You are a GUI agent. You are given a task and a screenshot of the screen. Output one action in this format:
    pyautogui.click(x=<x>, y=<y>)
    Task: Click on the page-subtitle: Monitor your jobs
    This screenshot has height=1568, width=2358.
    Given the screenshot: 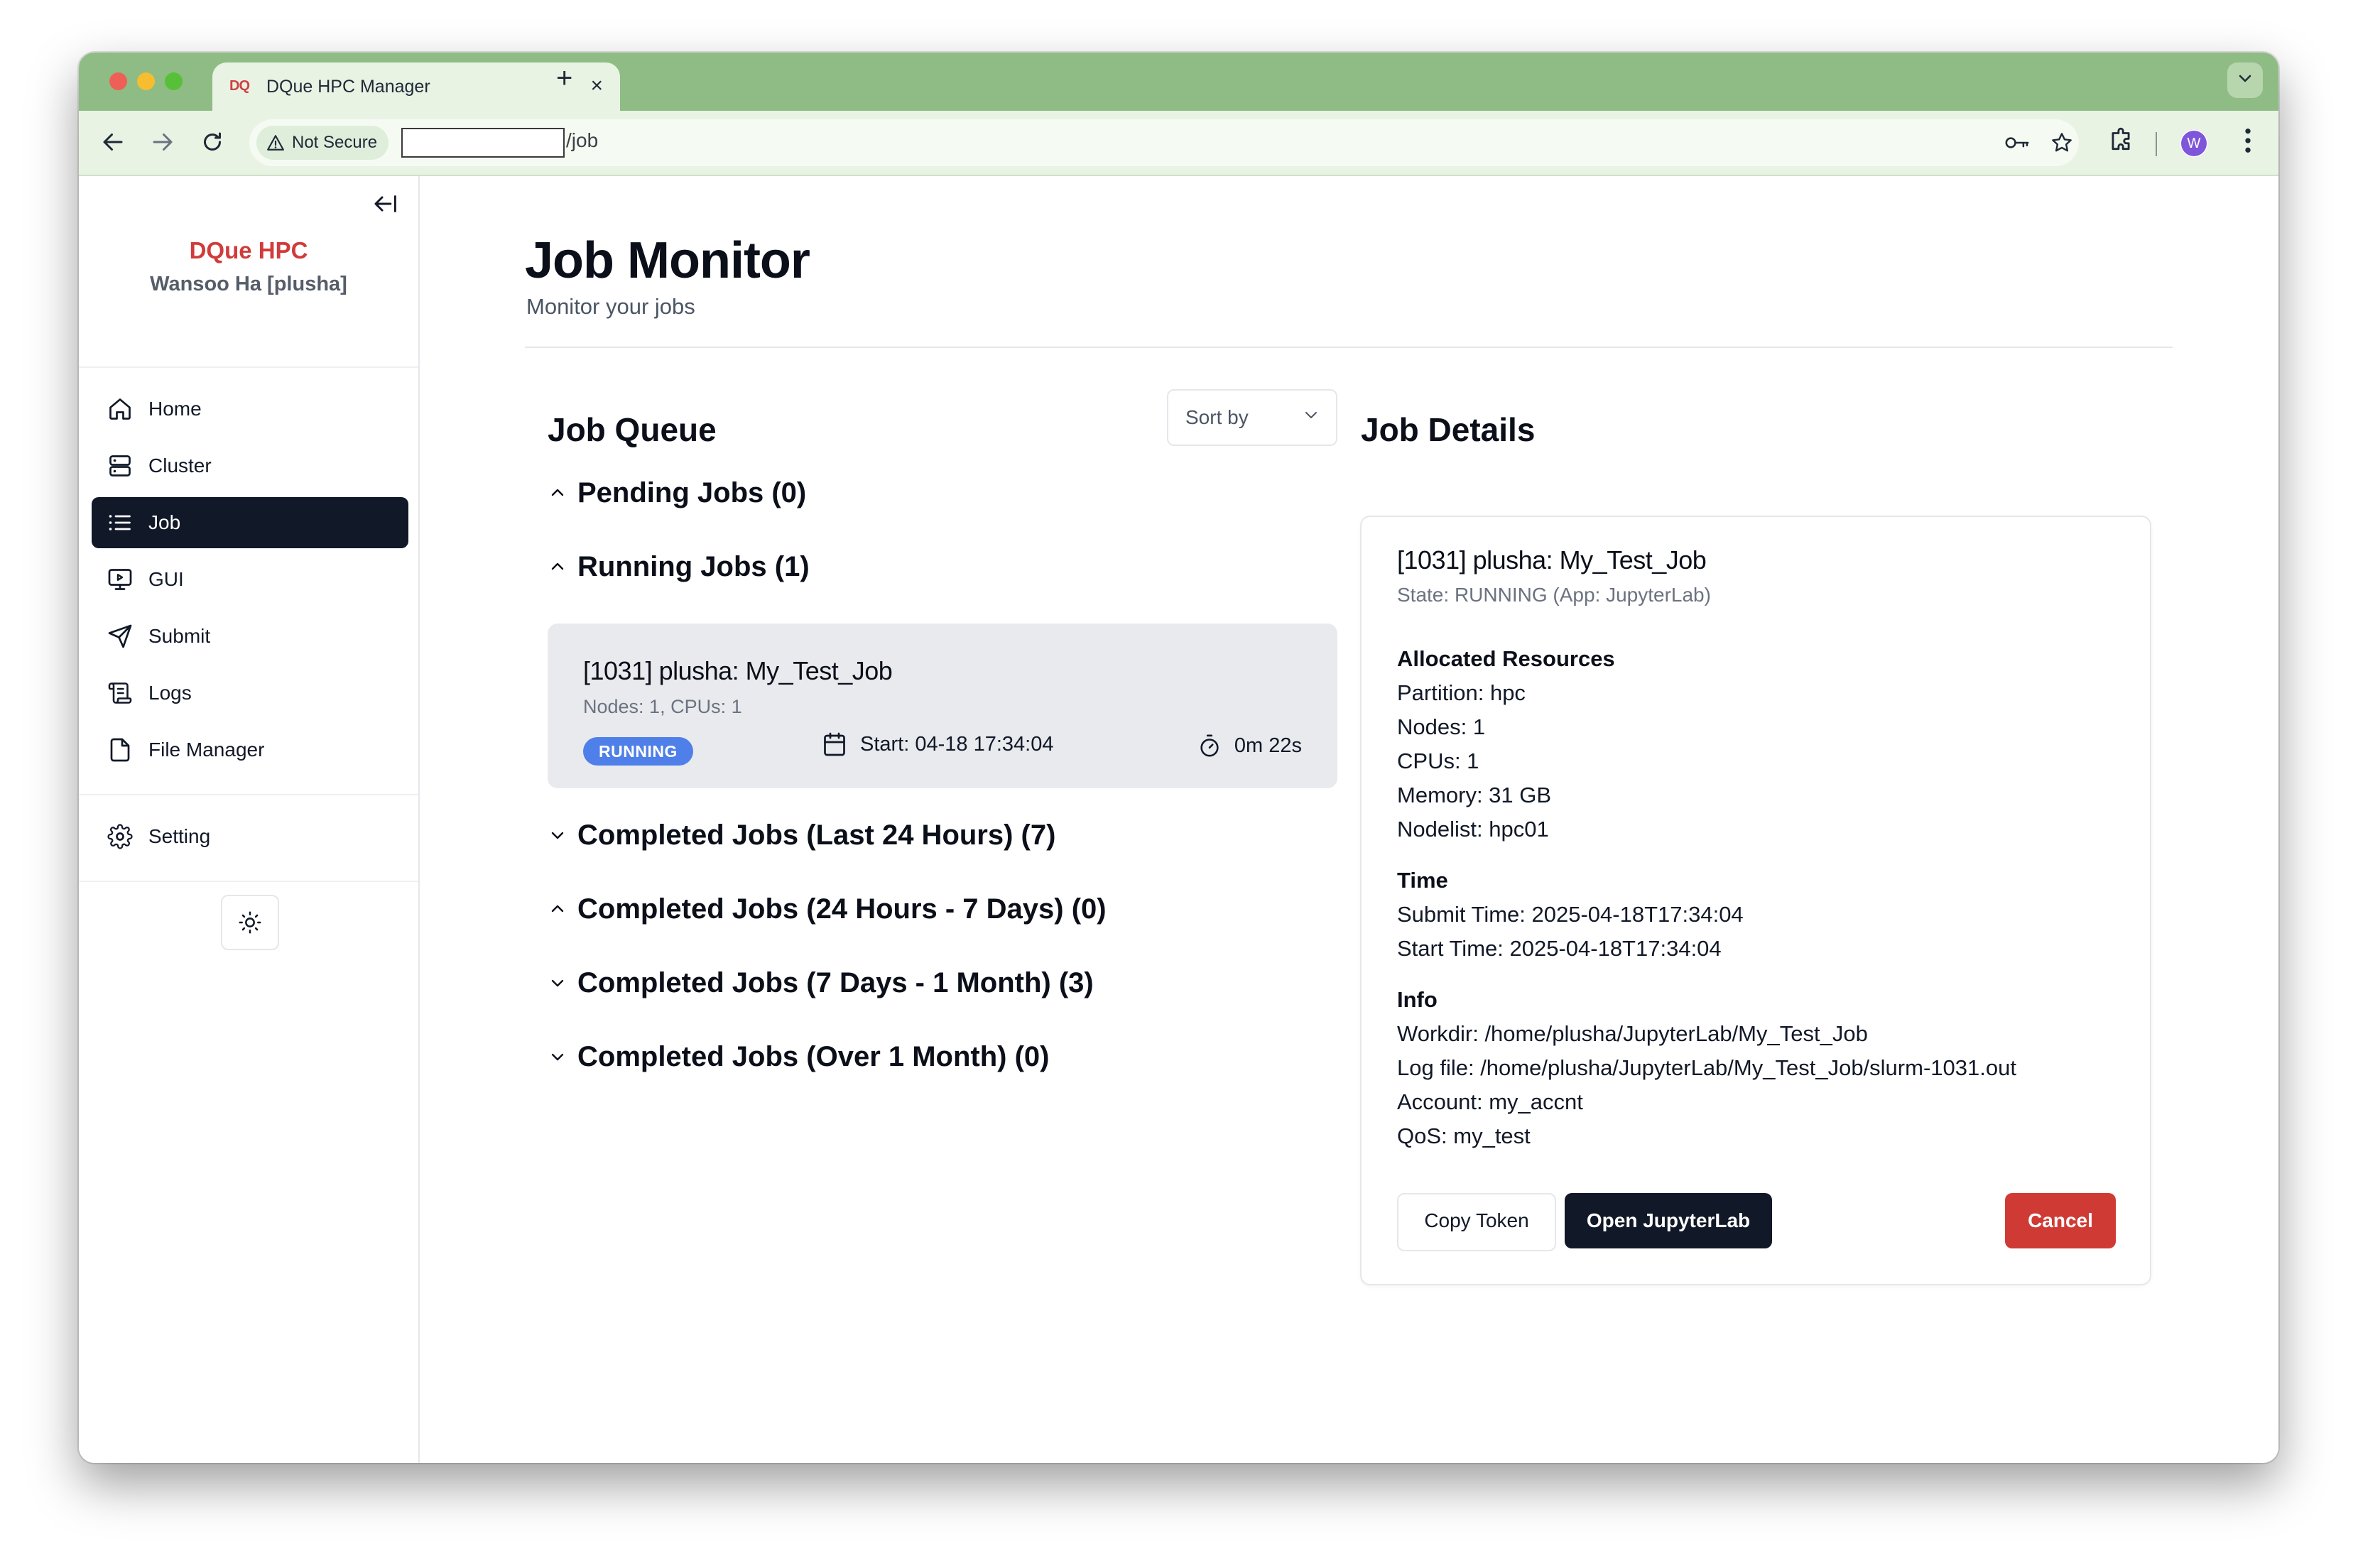 What is the action you would take?
    pyautogui.click(x=610, y=306)
    